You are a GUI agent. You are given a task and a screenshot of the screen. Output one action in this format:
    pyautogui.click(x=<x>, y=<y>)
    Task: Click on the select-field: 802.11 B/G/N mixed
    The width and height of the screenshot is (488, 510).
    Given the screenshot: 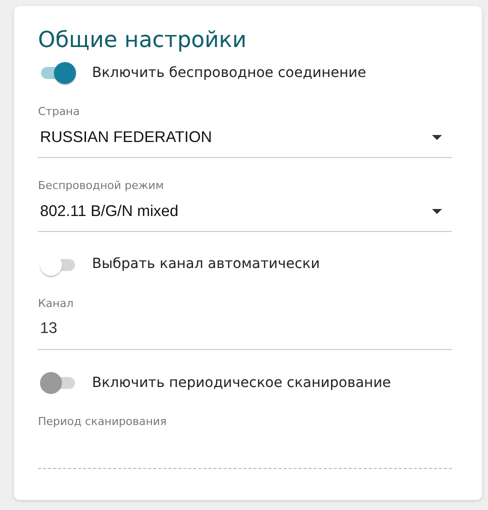 What is the action you would take?
    pyautogui.click(x=245, y=215)
    